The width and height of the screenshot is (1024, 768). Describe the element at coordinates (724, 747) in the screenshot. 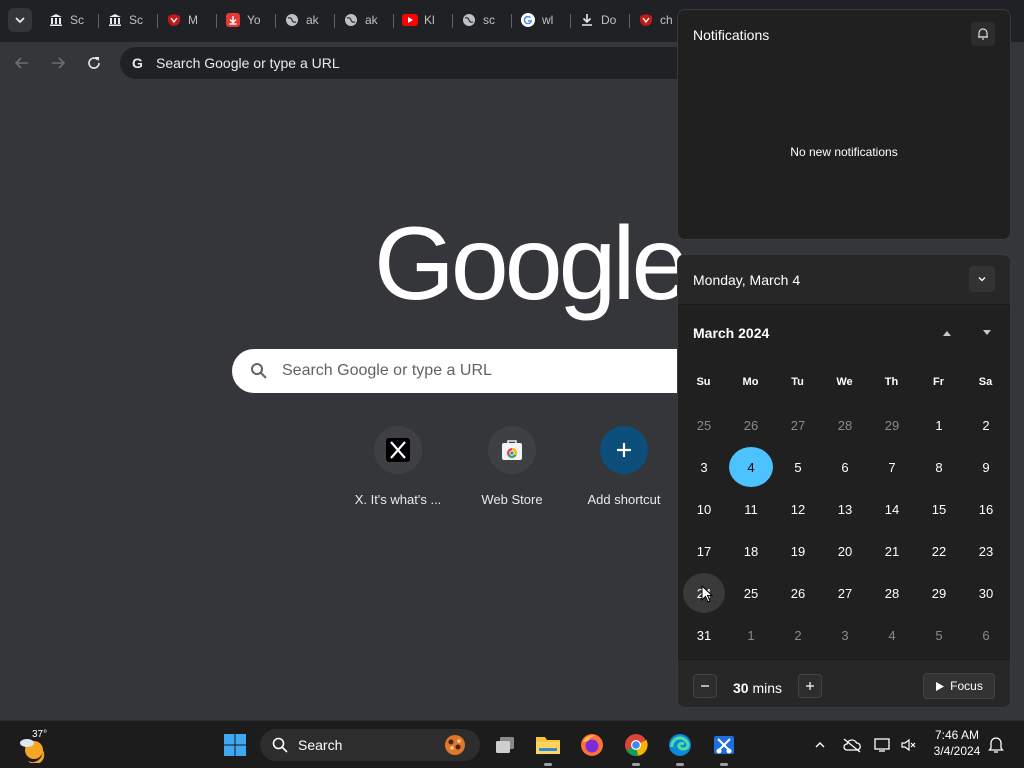

I see `taskbar-snipping-tool` at that location.